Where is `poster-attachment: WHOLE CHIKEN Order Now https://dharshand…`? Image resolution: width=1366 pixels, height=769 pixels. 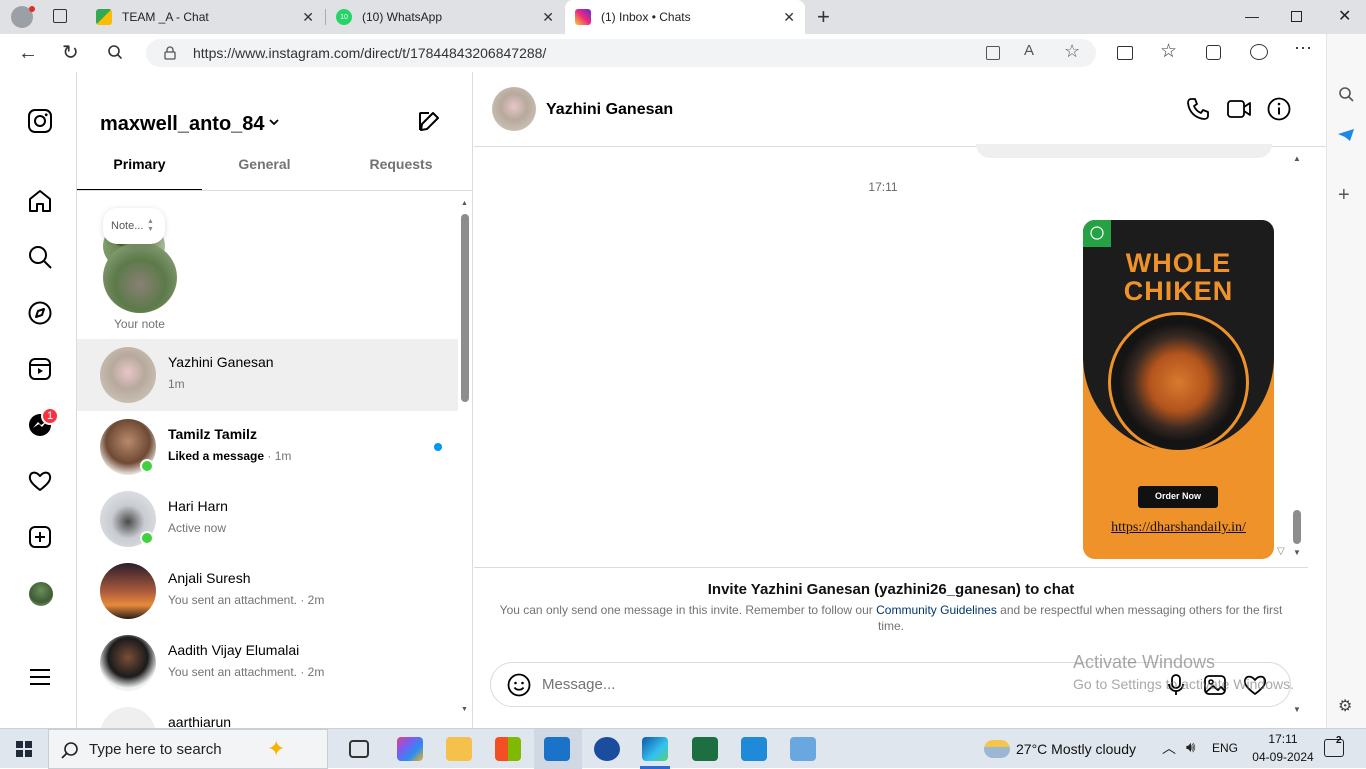 poster-attachment: WHOLE CHIKEN Order Now https://dharshand… is located at coordinates (1178, 389).